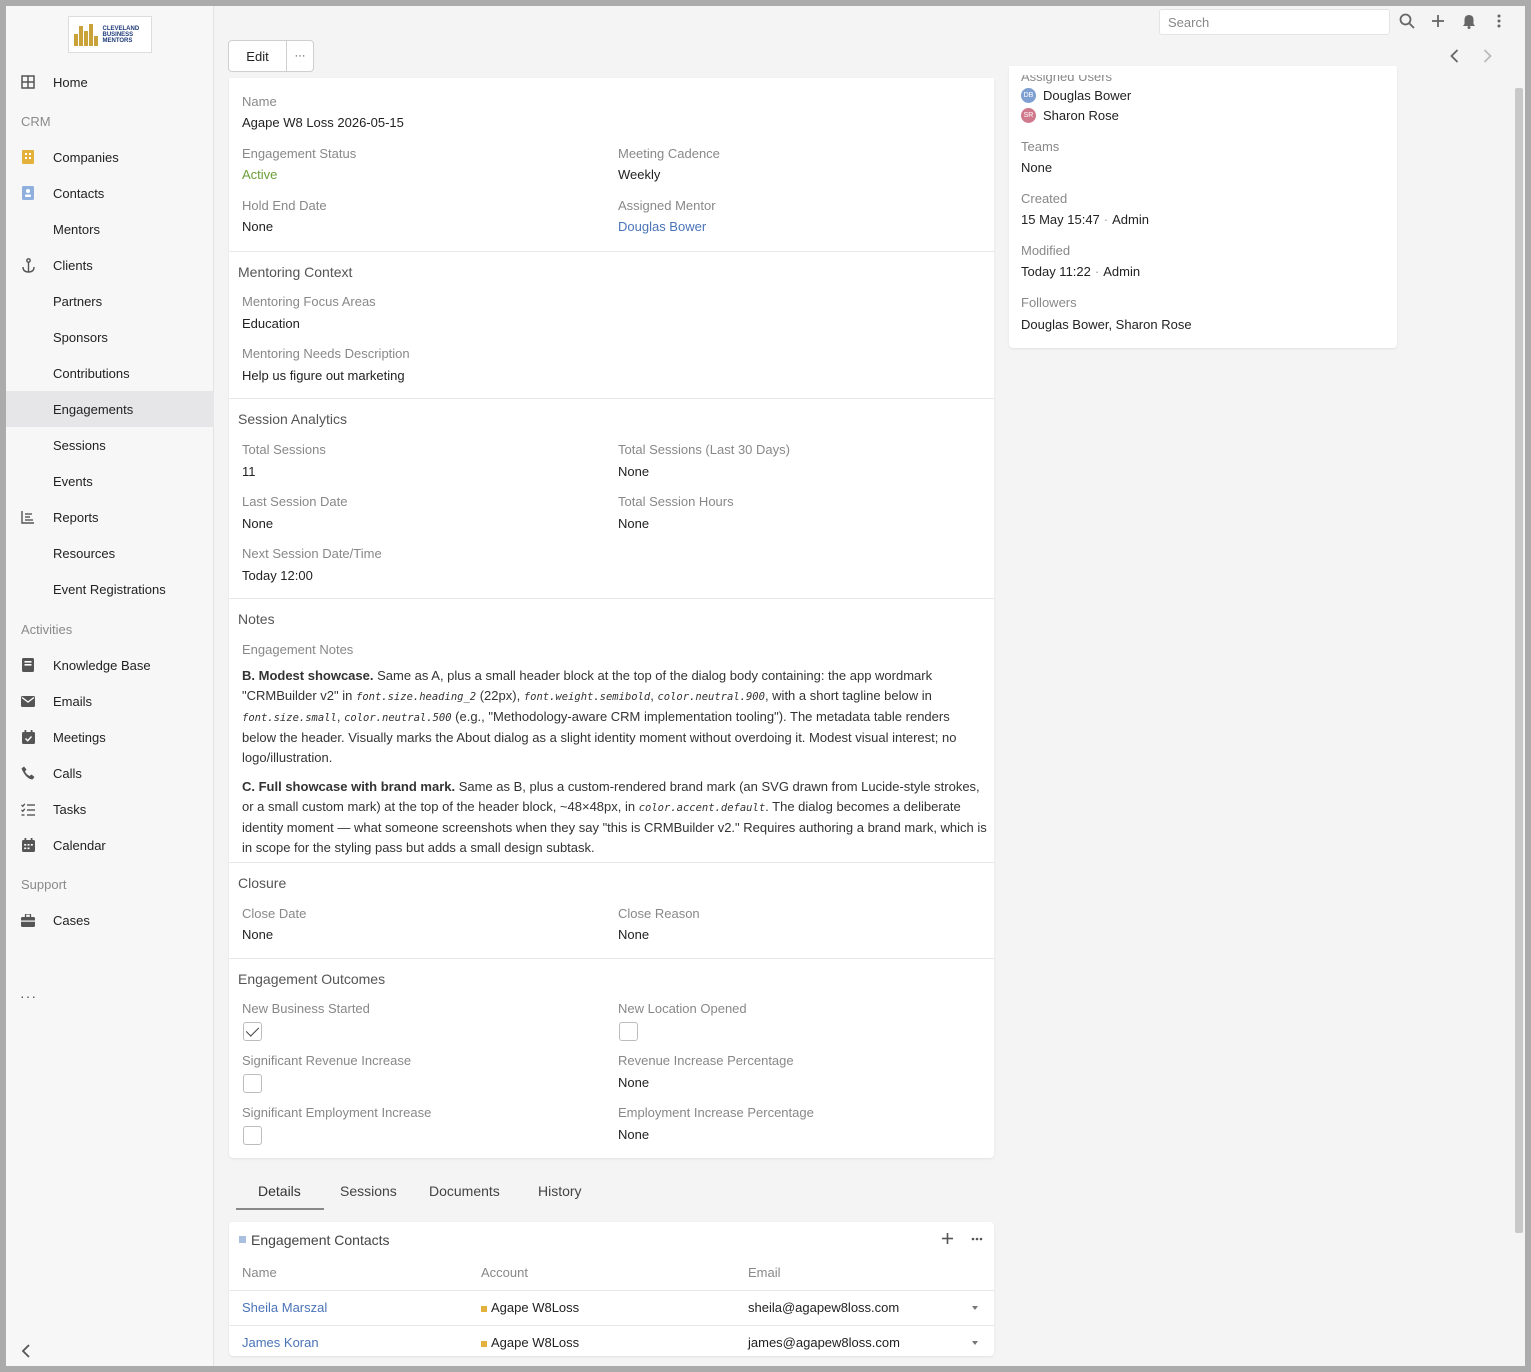 Image resolution: width=1531 pixels, height=1372 pixels. I want to click on more-actions-button: ···, so click(300, 56).